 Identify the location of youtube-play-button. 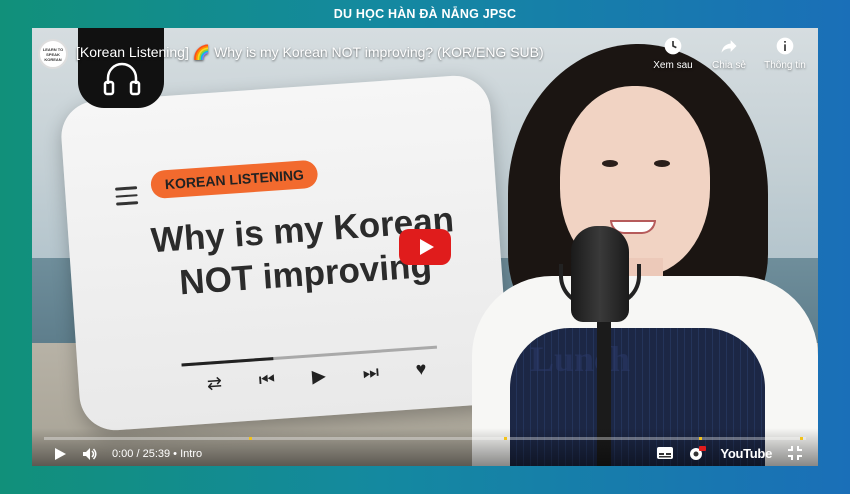
(425, 247).